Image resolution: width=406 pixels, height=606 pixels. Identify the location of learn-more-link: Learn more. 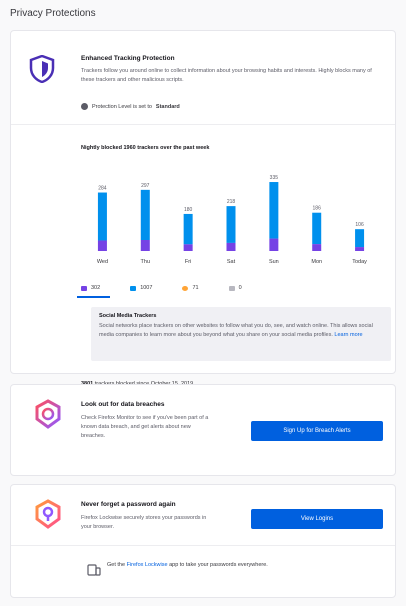
(348, 335).